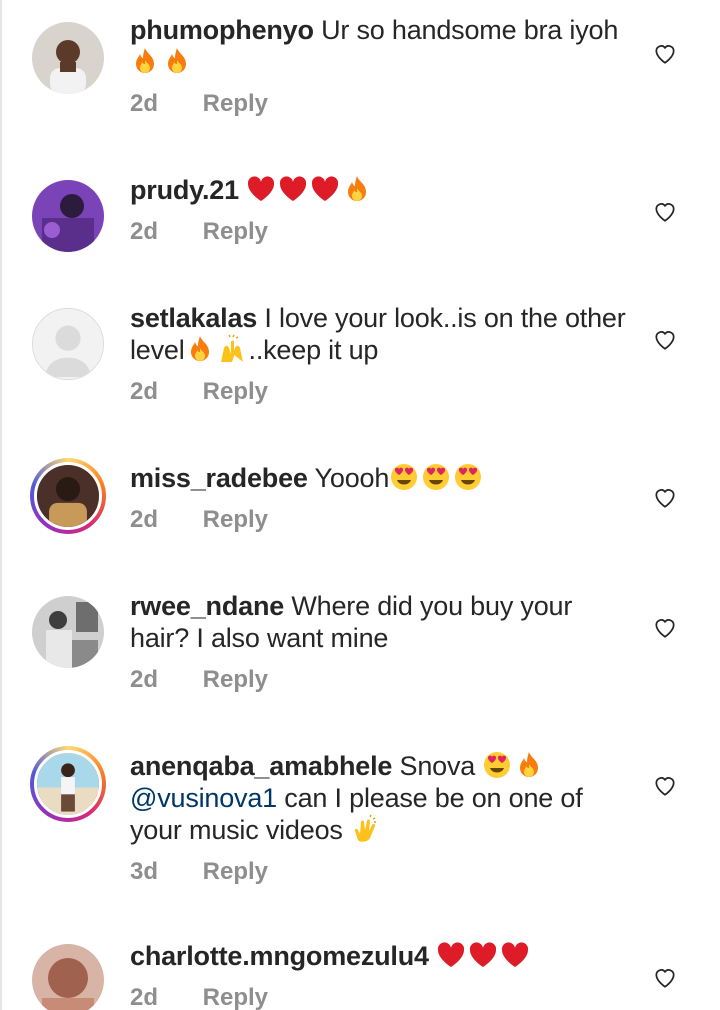 The height and width of the screenshot is (1010, 720). What do you see at coordinates (193, 318) in the screenshot?
I see `comment-username: setlakalas` at bounding box center [193, 318].